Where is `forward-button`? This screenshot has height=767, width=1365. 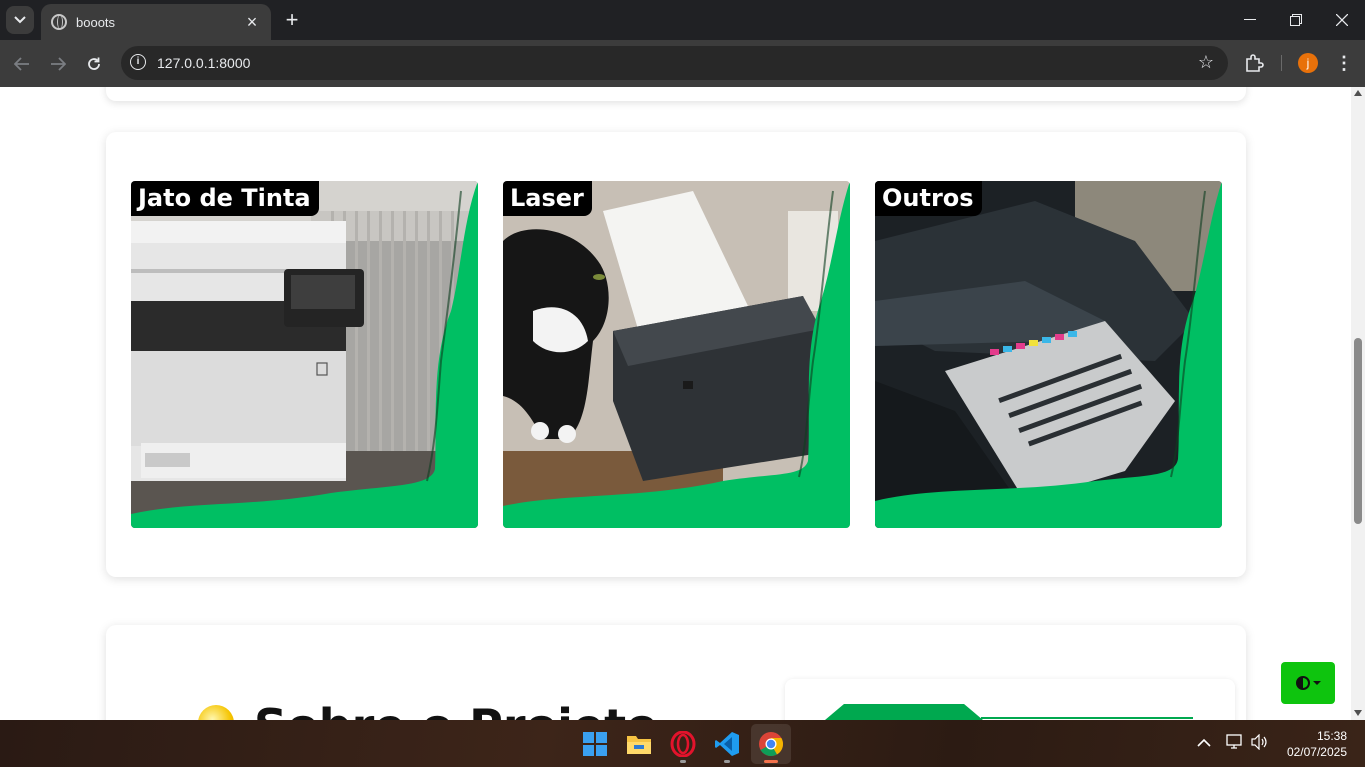
forward-button is located at coordinates (58, 64).